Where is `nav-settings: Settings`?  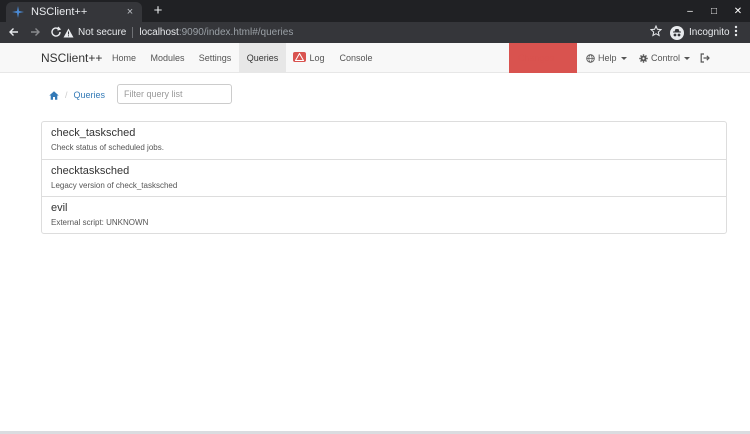
nav-settings: Settings is located at coordinates (215, 58).